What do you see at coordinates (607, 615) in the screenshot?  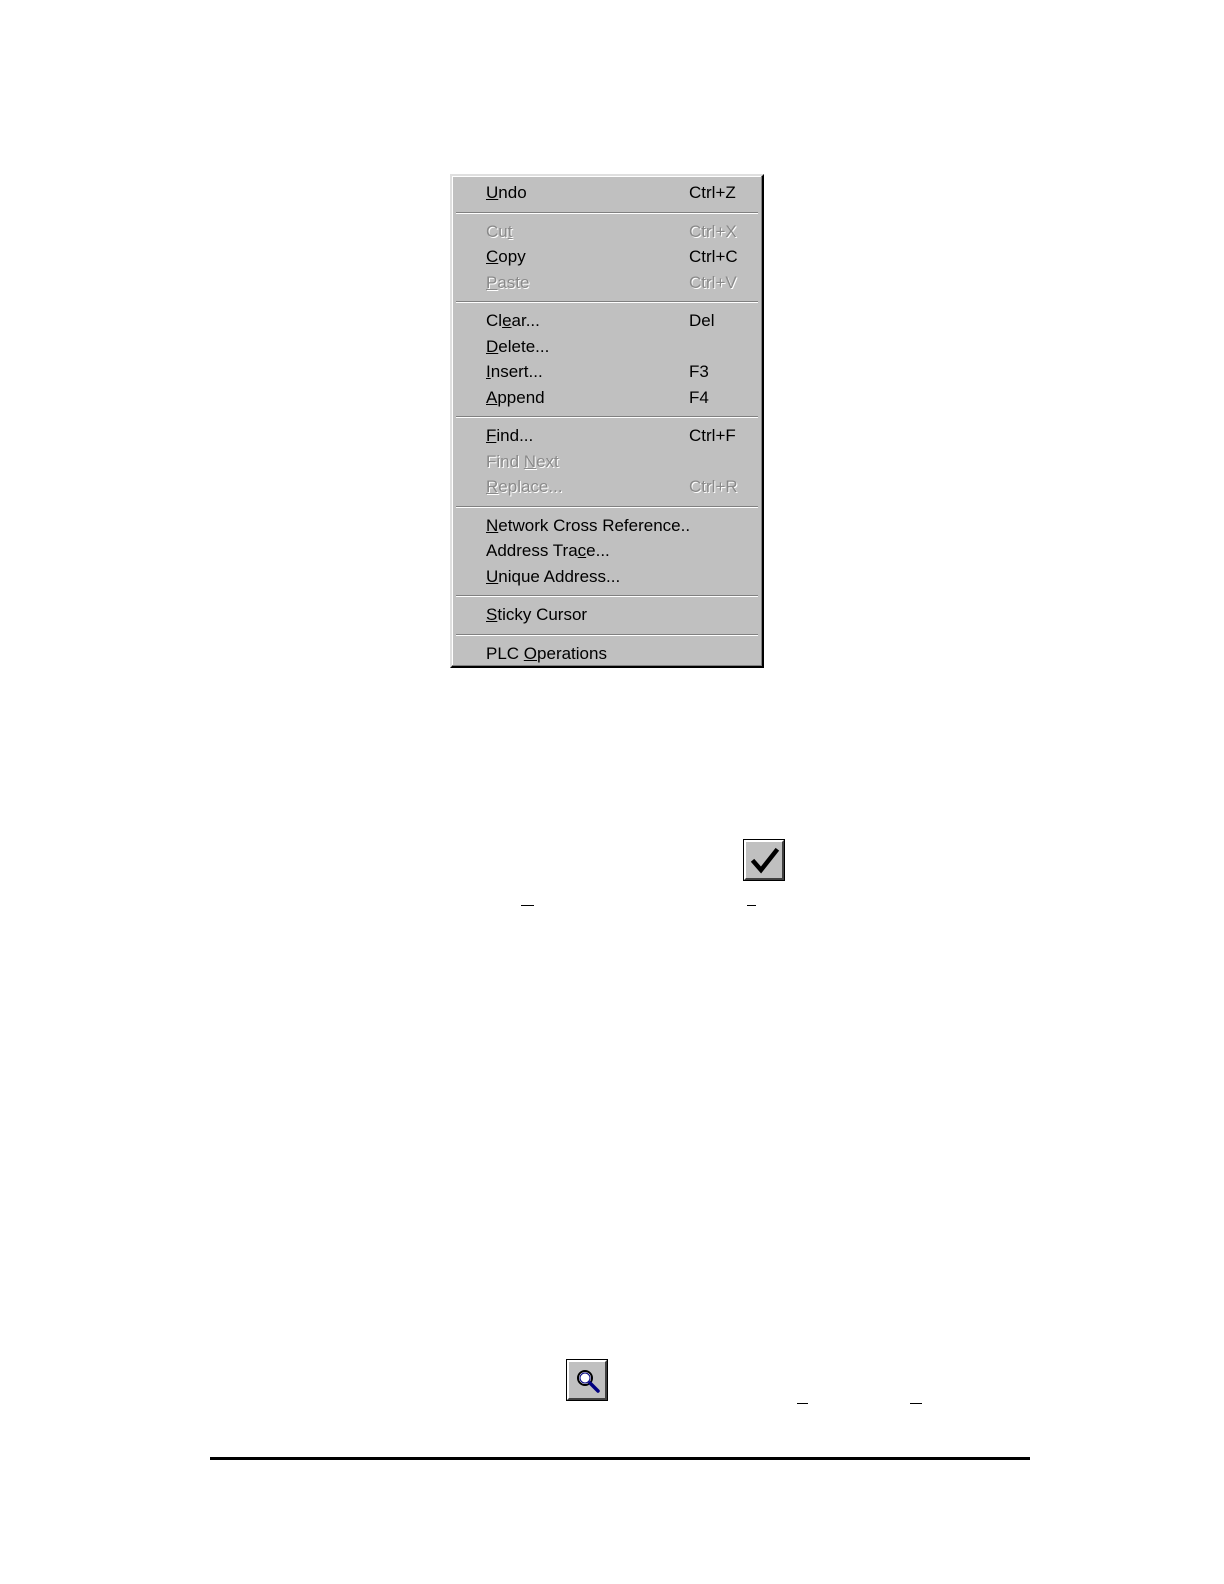 I see `menu-item-sticky-cursor: Sticky Cursor` at bounding box center [607, 615].